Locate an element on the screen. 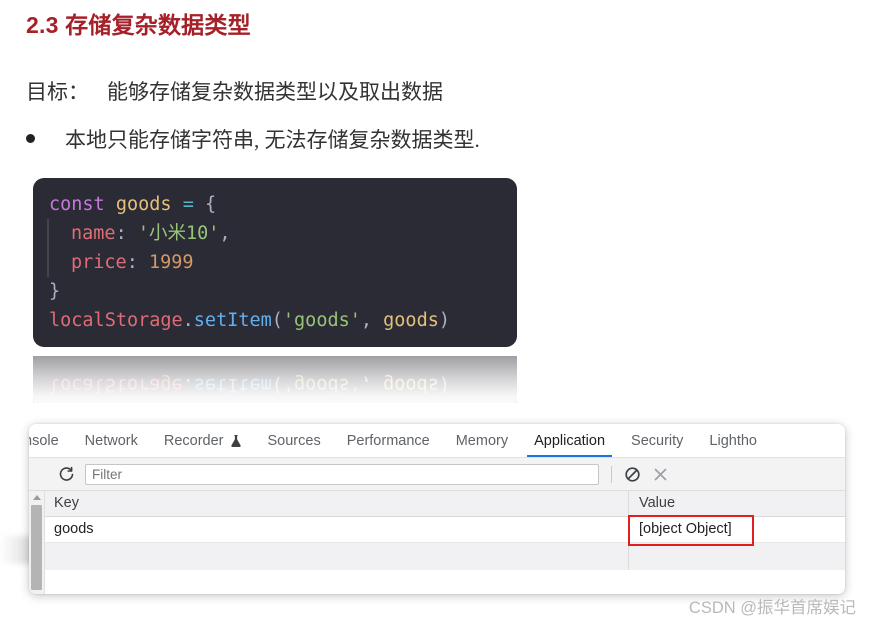 The height and width of the screenshot is (625, 874). tab-label: Performance is located at coordinates (388, 440).